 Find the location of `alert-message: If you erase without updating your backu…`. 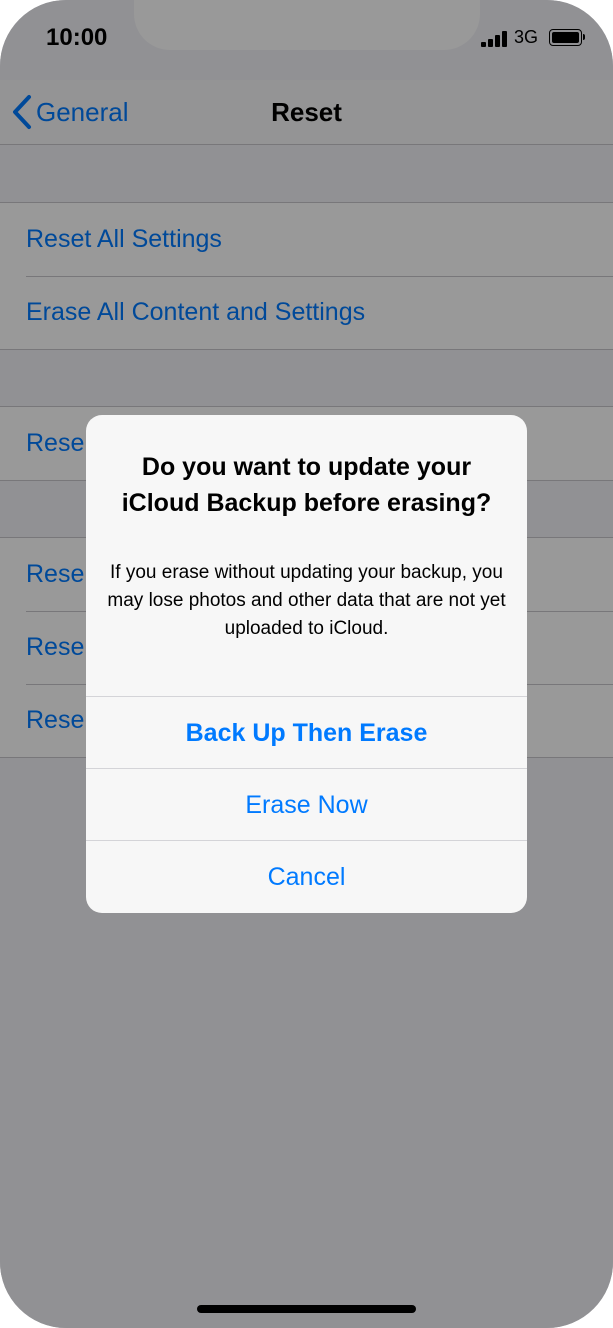

alert-message: If you erase without updating your backu… is located at coordinates (306, 600).